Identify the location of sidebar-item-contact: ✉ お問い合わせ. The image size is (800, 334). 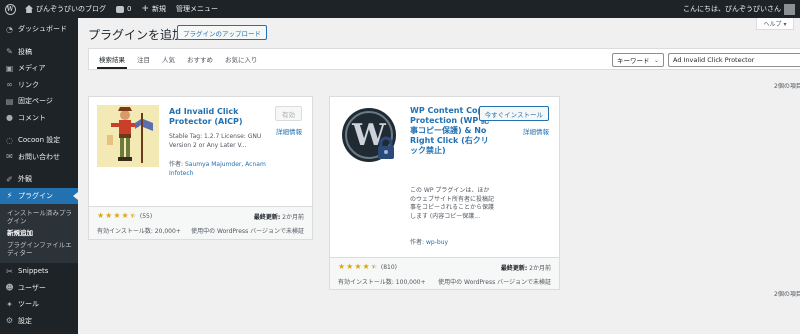
(39, 157).